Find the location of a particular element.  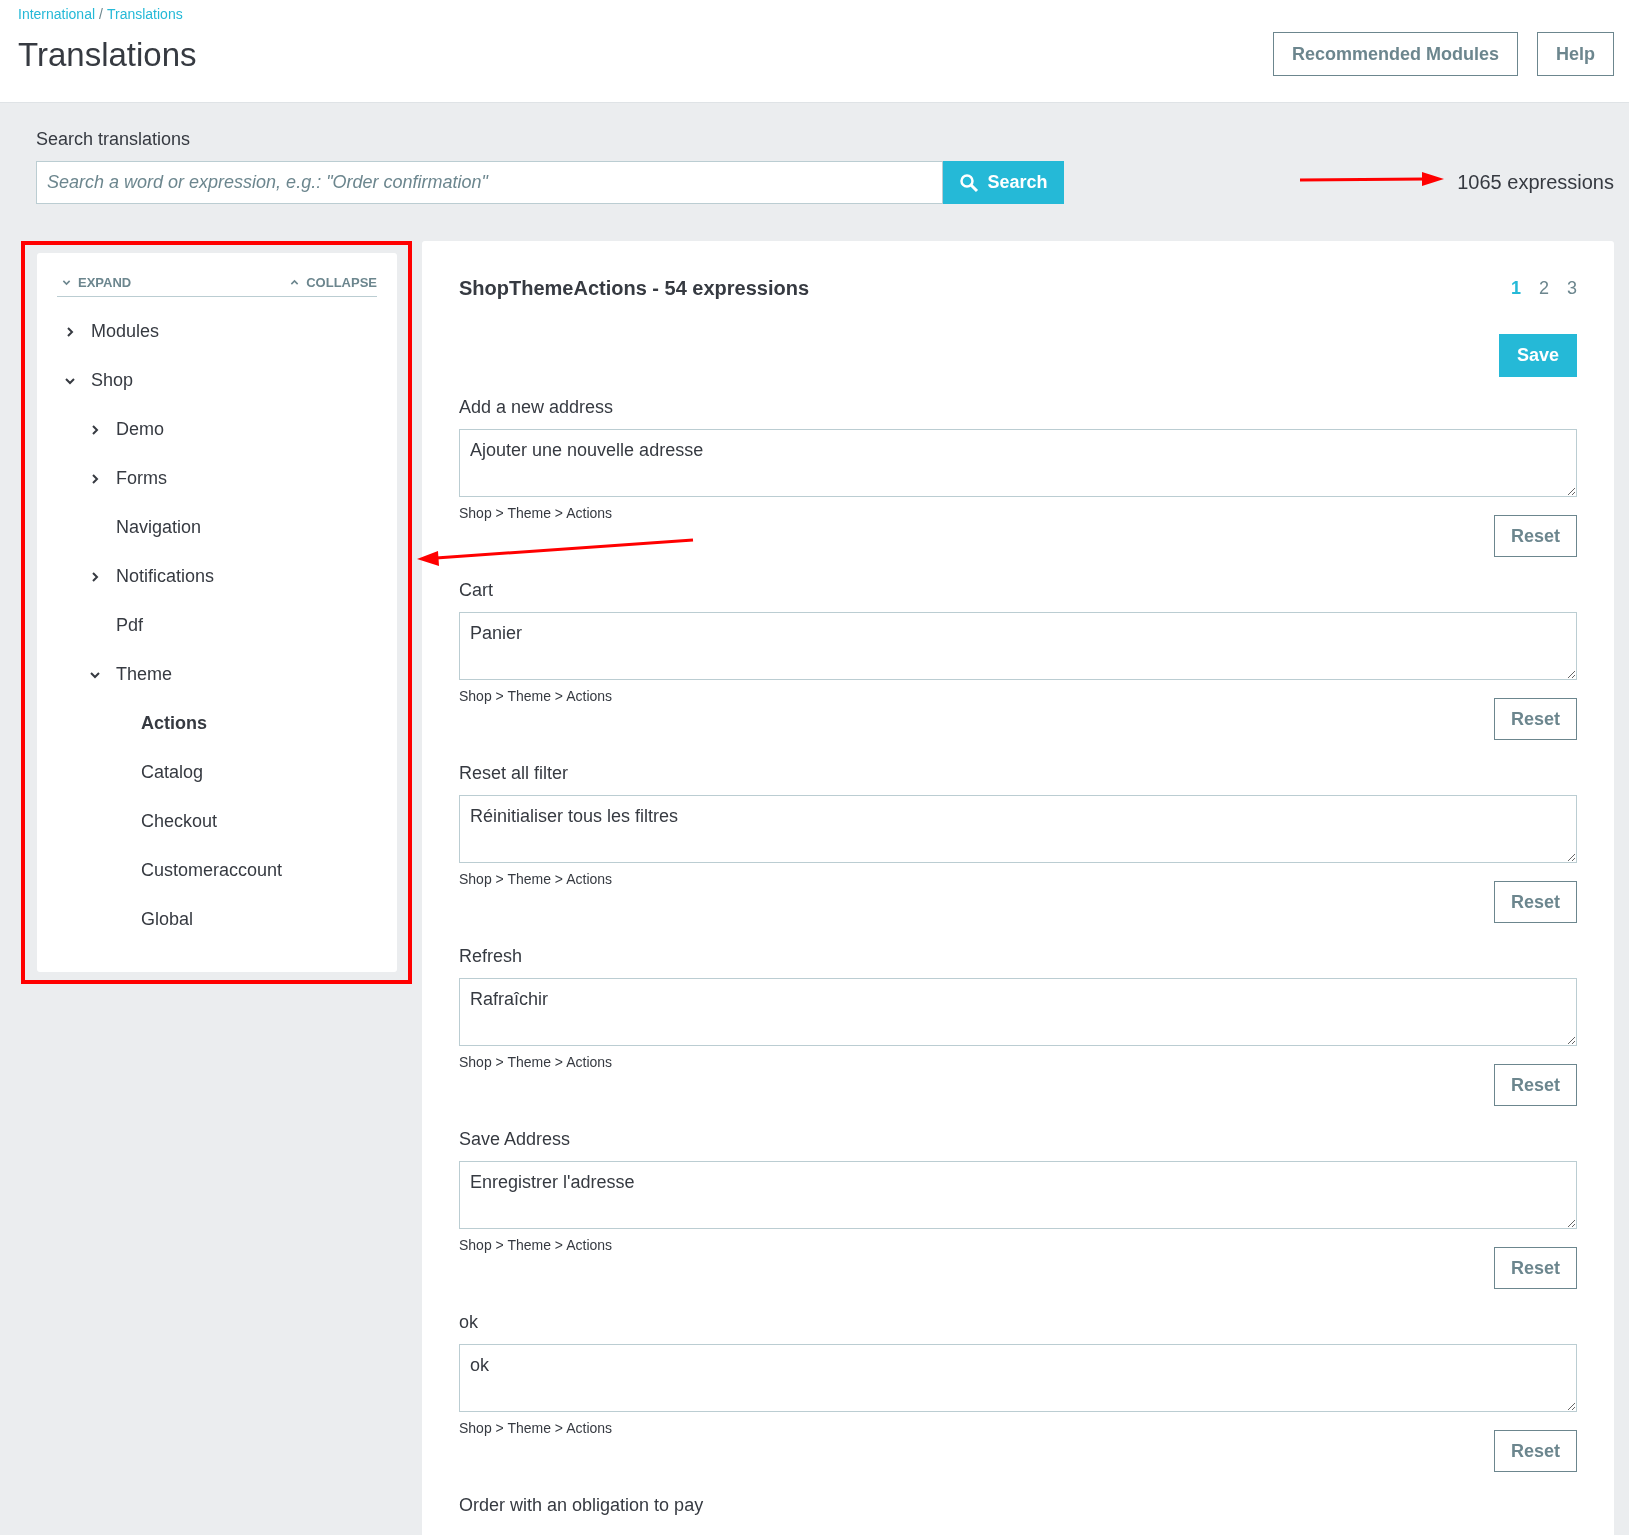

tree-item: Navigation is located at coordinates (159, 527).